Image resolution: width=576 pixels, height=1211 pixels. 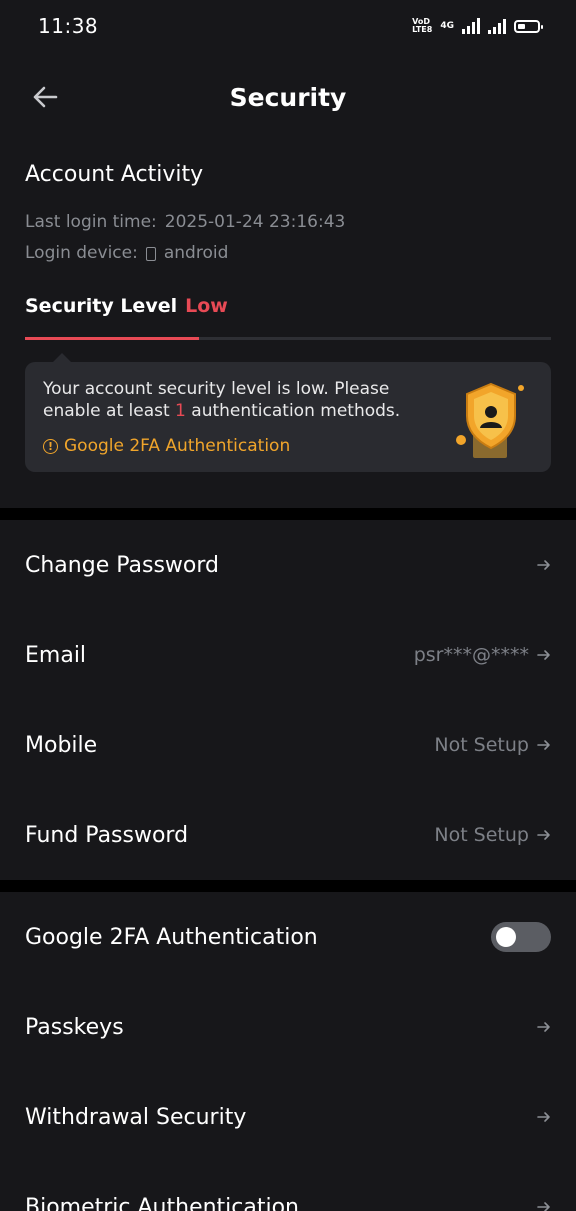 What do you see at coordinates (481, 745) in the screenshot?
I see `mobile-value: Not Setup` at bounding box center [481, 745].